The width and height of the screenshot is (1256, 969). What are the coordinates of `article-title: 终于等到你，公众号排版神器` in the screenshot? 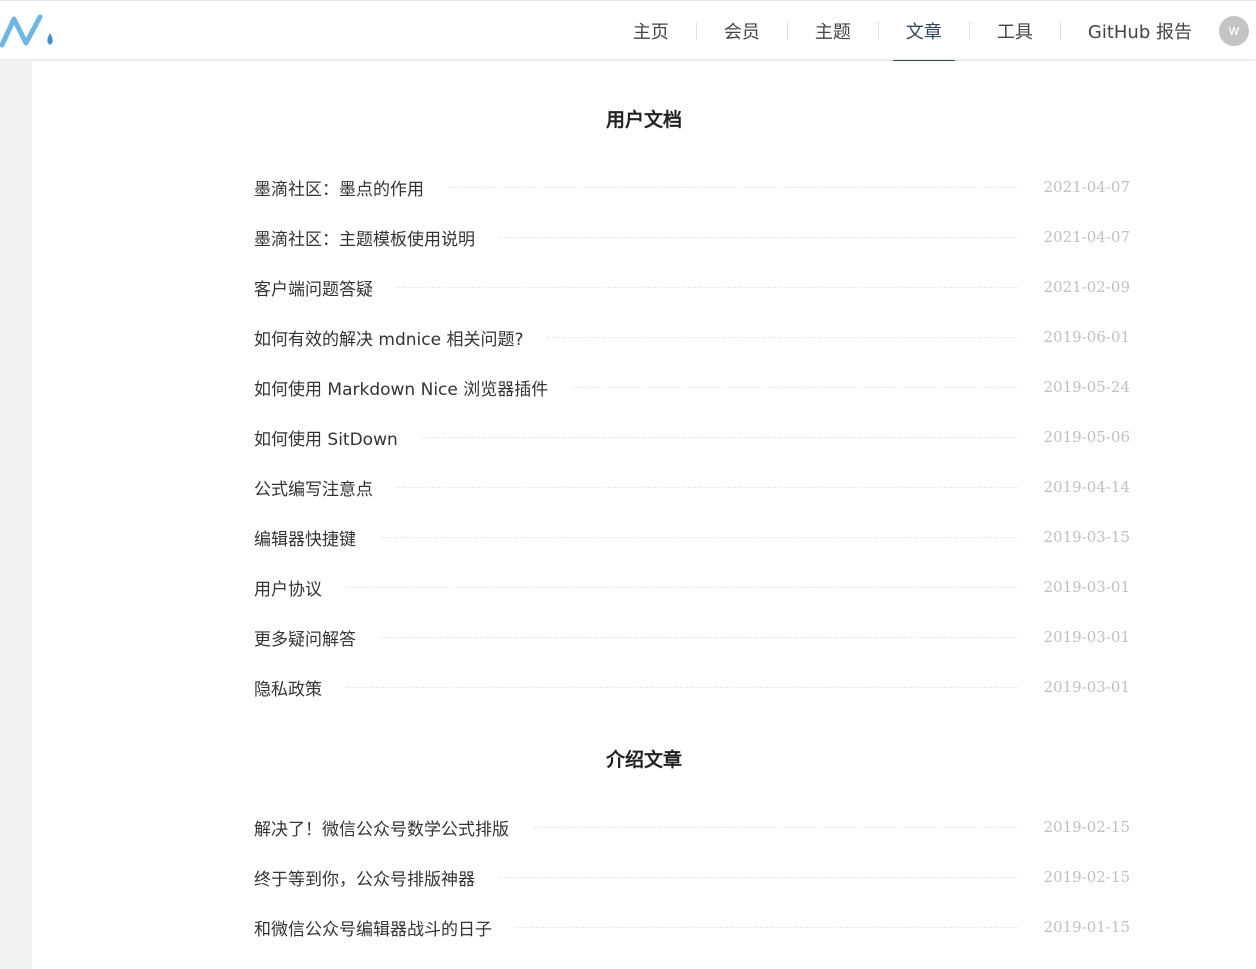 It's located at (364, 877).